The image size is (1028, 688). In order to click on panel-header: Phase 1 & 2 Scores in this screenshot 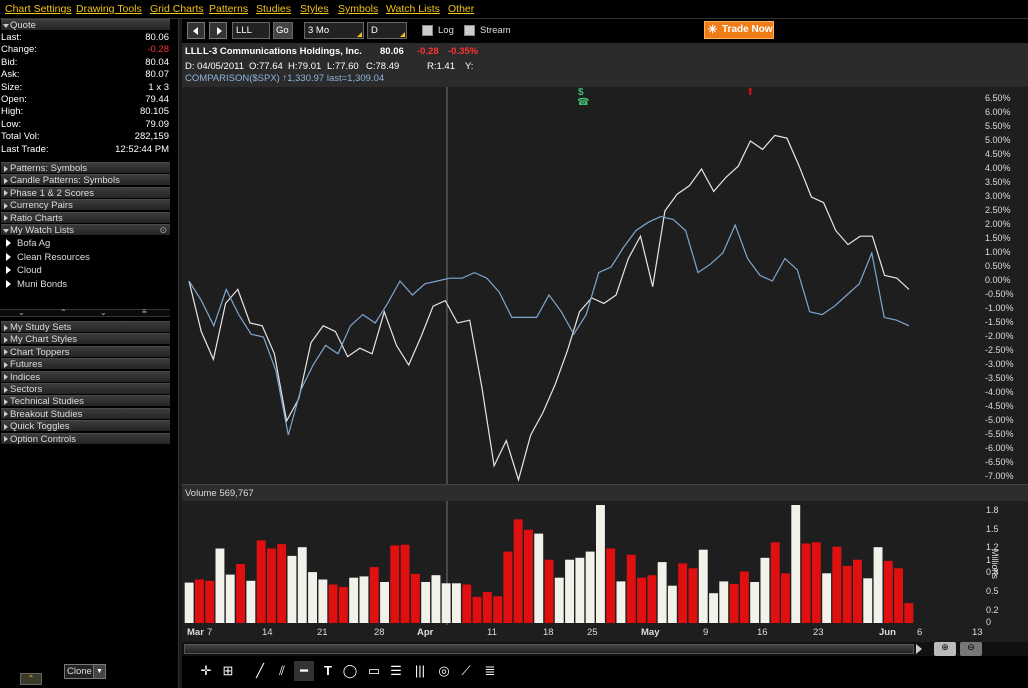, I will do `click(85, 192)`.